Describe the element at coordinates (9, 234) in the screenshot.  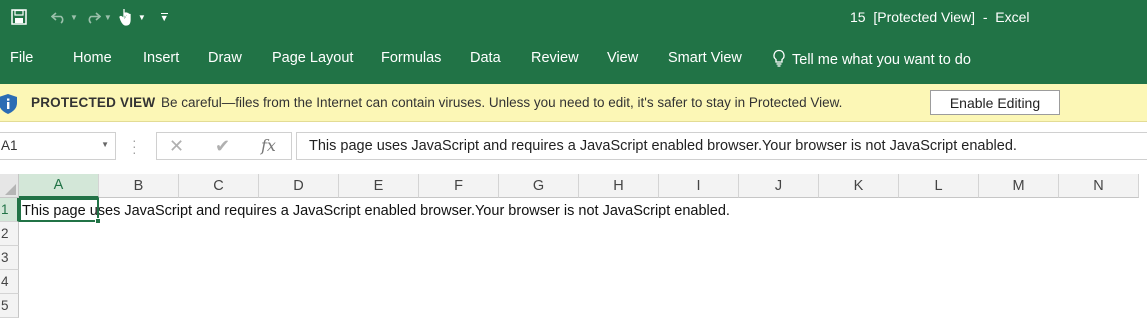
I see `row-header-2: 2` at that location.